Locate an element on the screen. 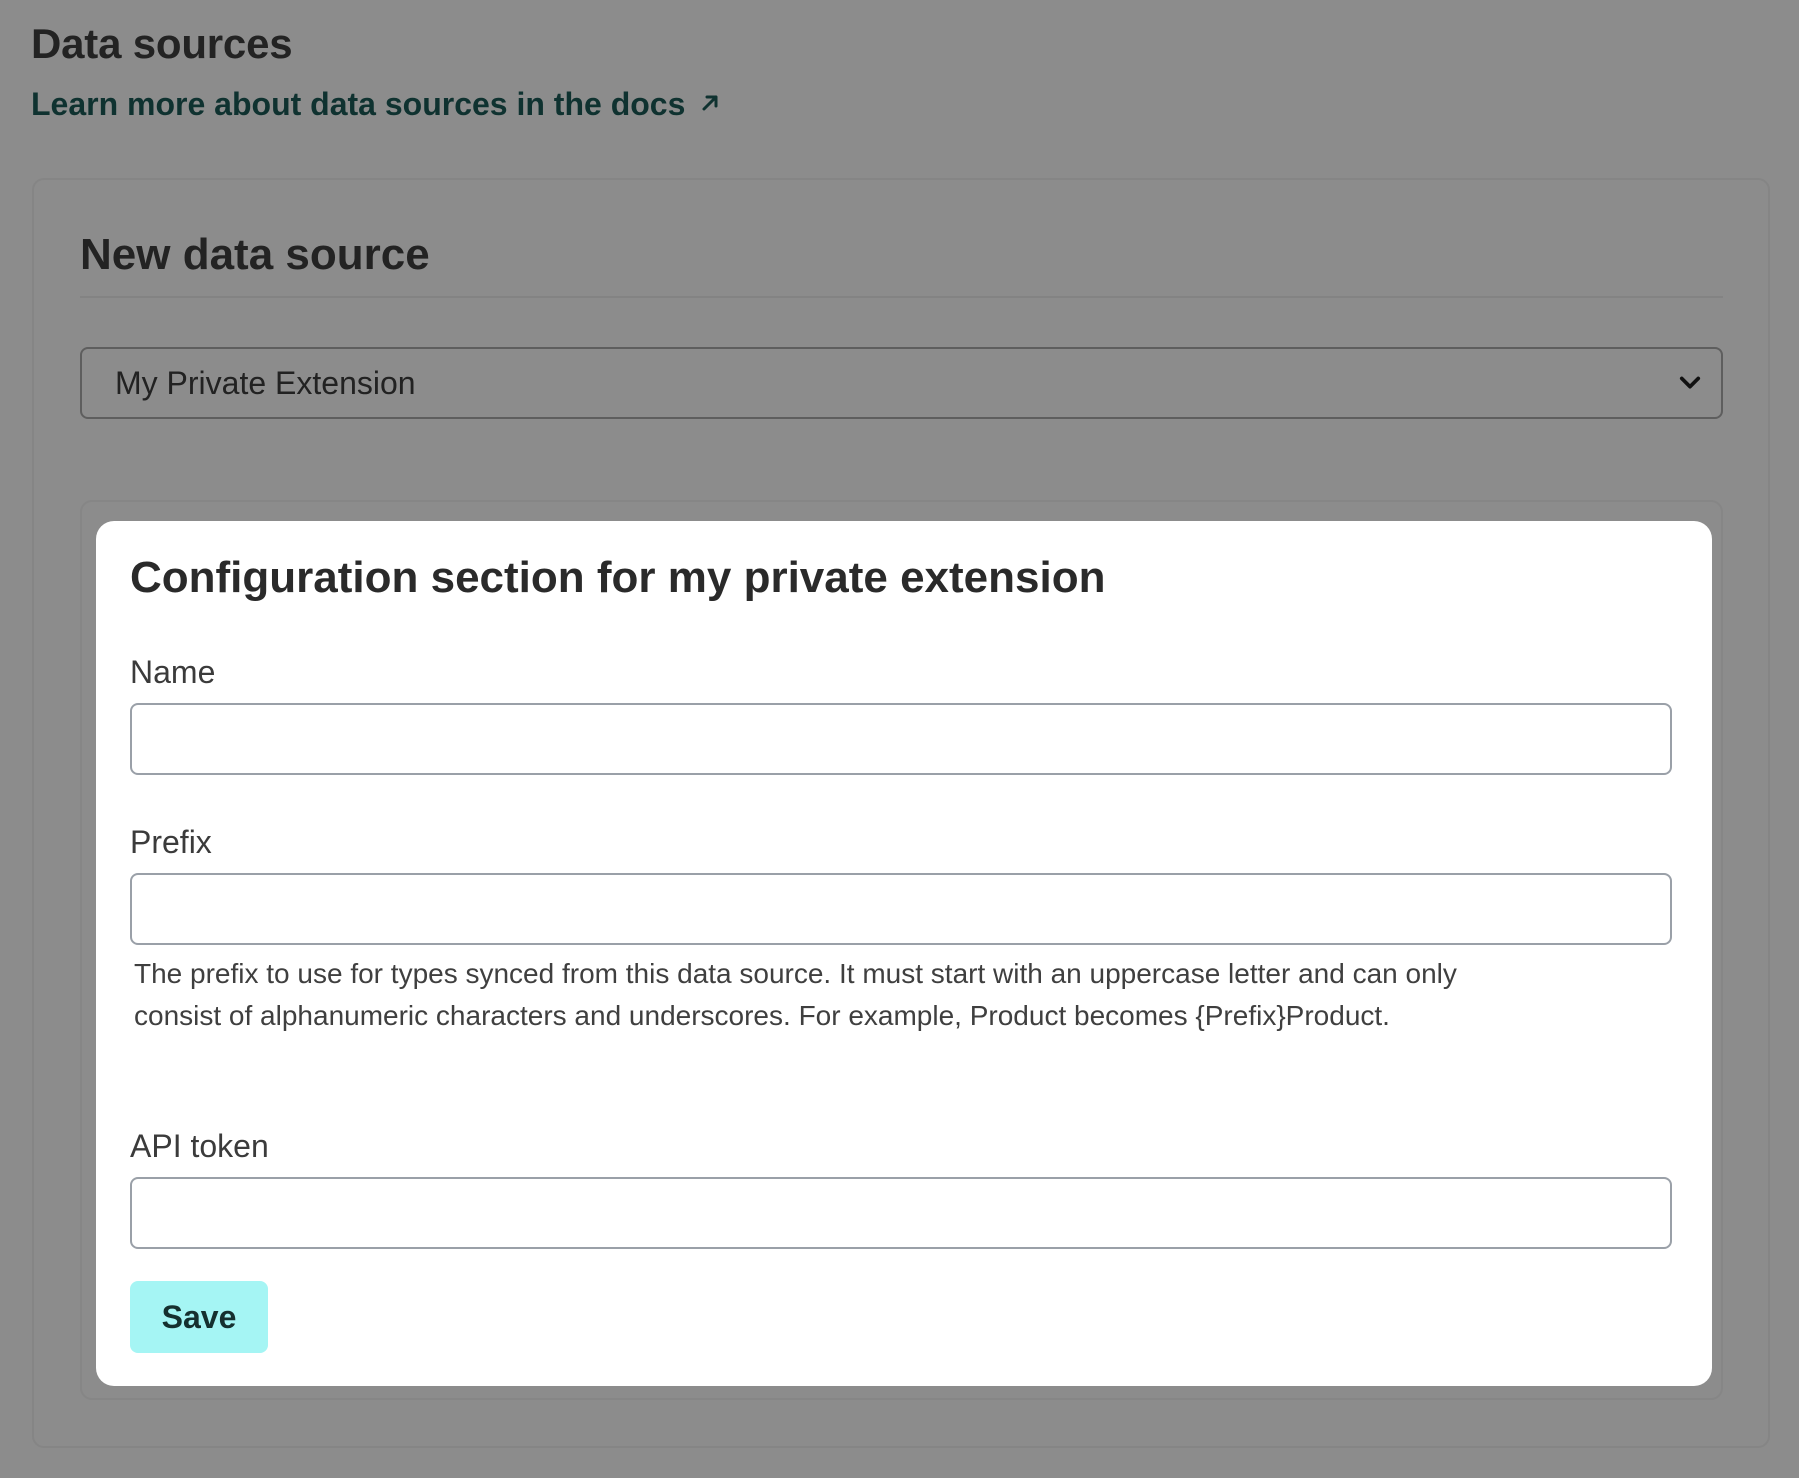 This screenshot has width=1799, height=1478. external-arrow-icon is located at coordinates (710, 105).